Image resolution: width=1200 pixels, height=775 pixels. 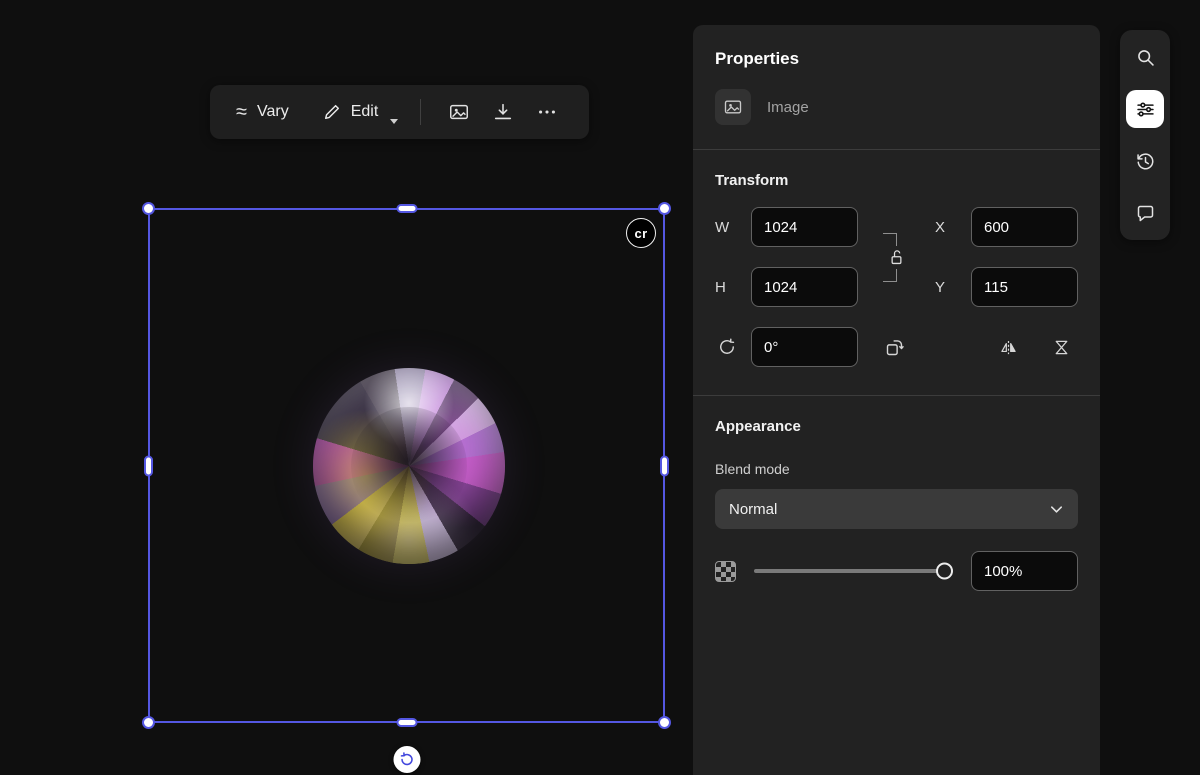 What do you see at coordinates (788, 107) in the screenshot?
I see `layer-type-label: Image` at bounding box center [788, 107].